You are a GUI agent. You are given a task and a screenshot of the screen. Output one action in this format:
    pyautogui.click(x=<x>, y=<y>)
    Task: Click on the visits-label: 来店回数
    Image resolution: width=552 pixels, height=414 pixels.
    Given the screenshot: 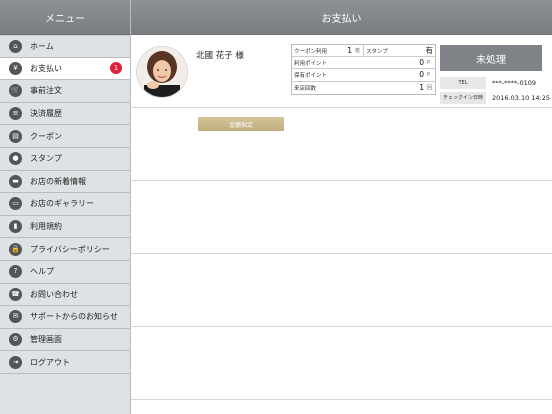 What is the action you would take?
    pyautogui.click(x=305, y=88)
    